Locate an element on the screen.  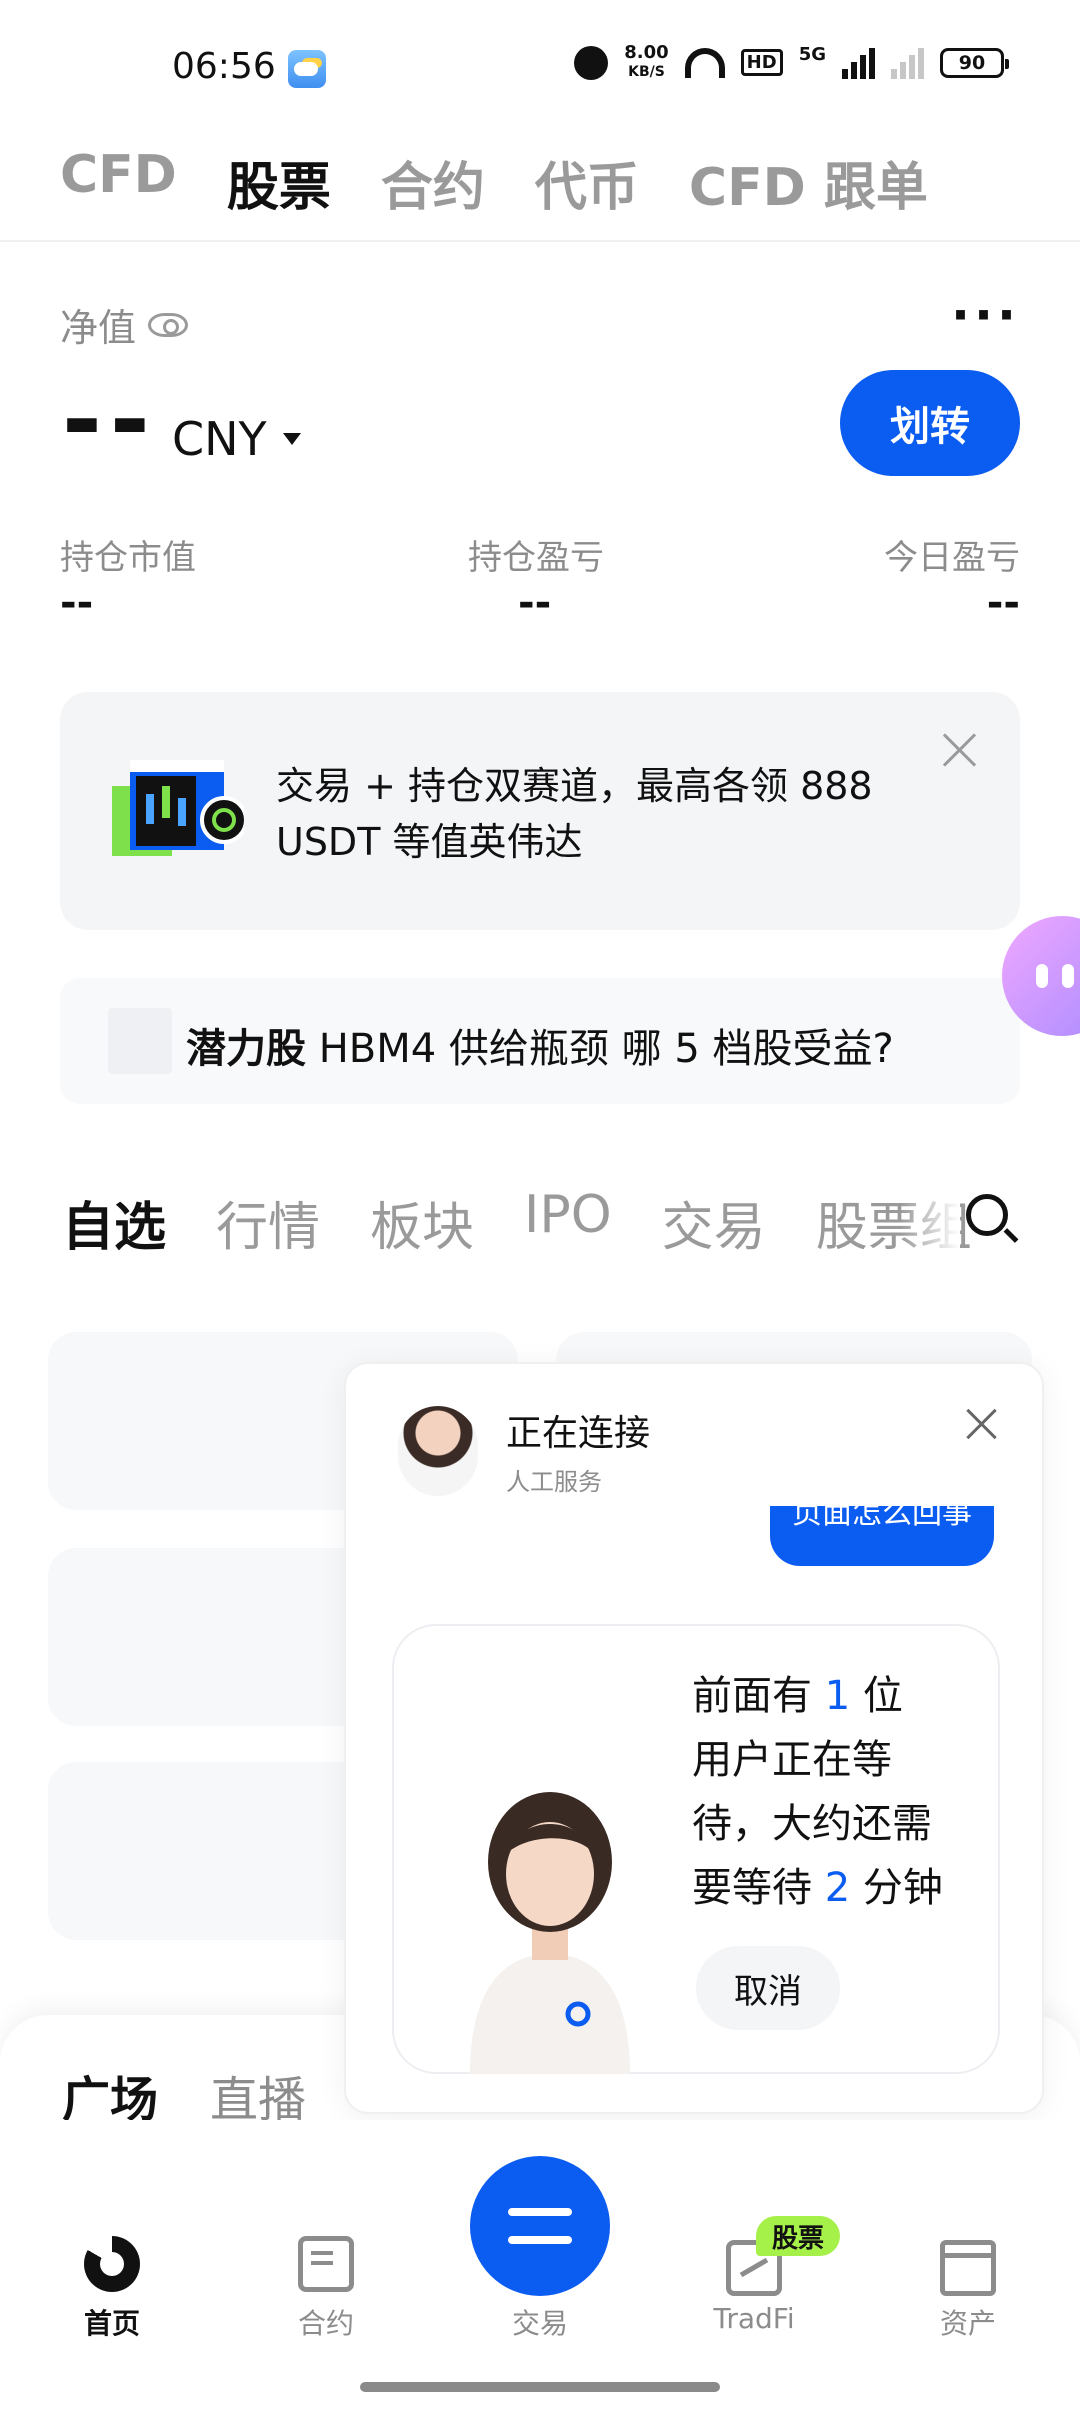
caret-down-icon is located at coordinates (291, 439).